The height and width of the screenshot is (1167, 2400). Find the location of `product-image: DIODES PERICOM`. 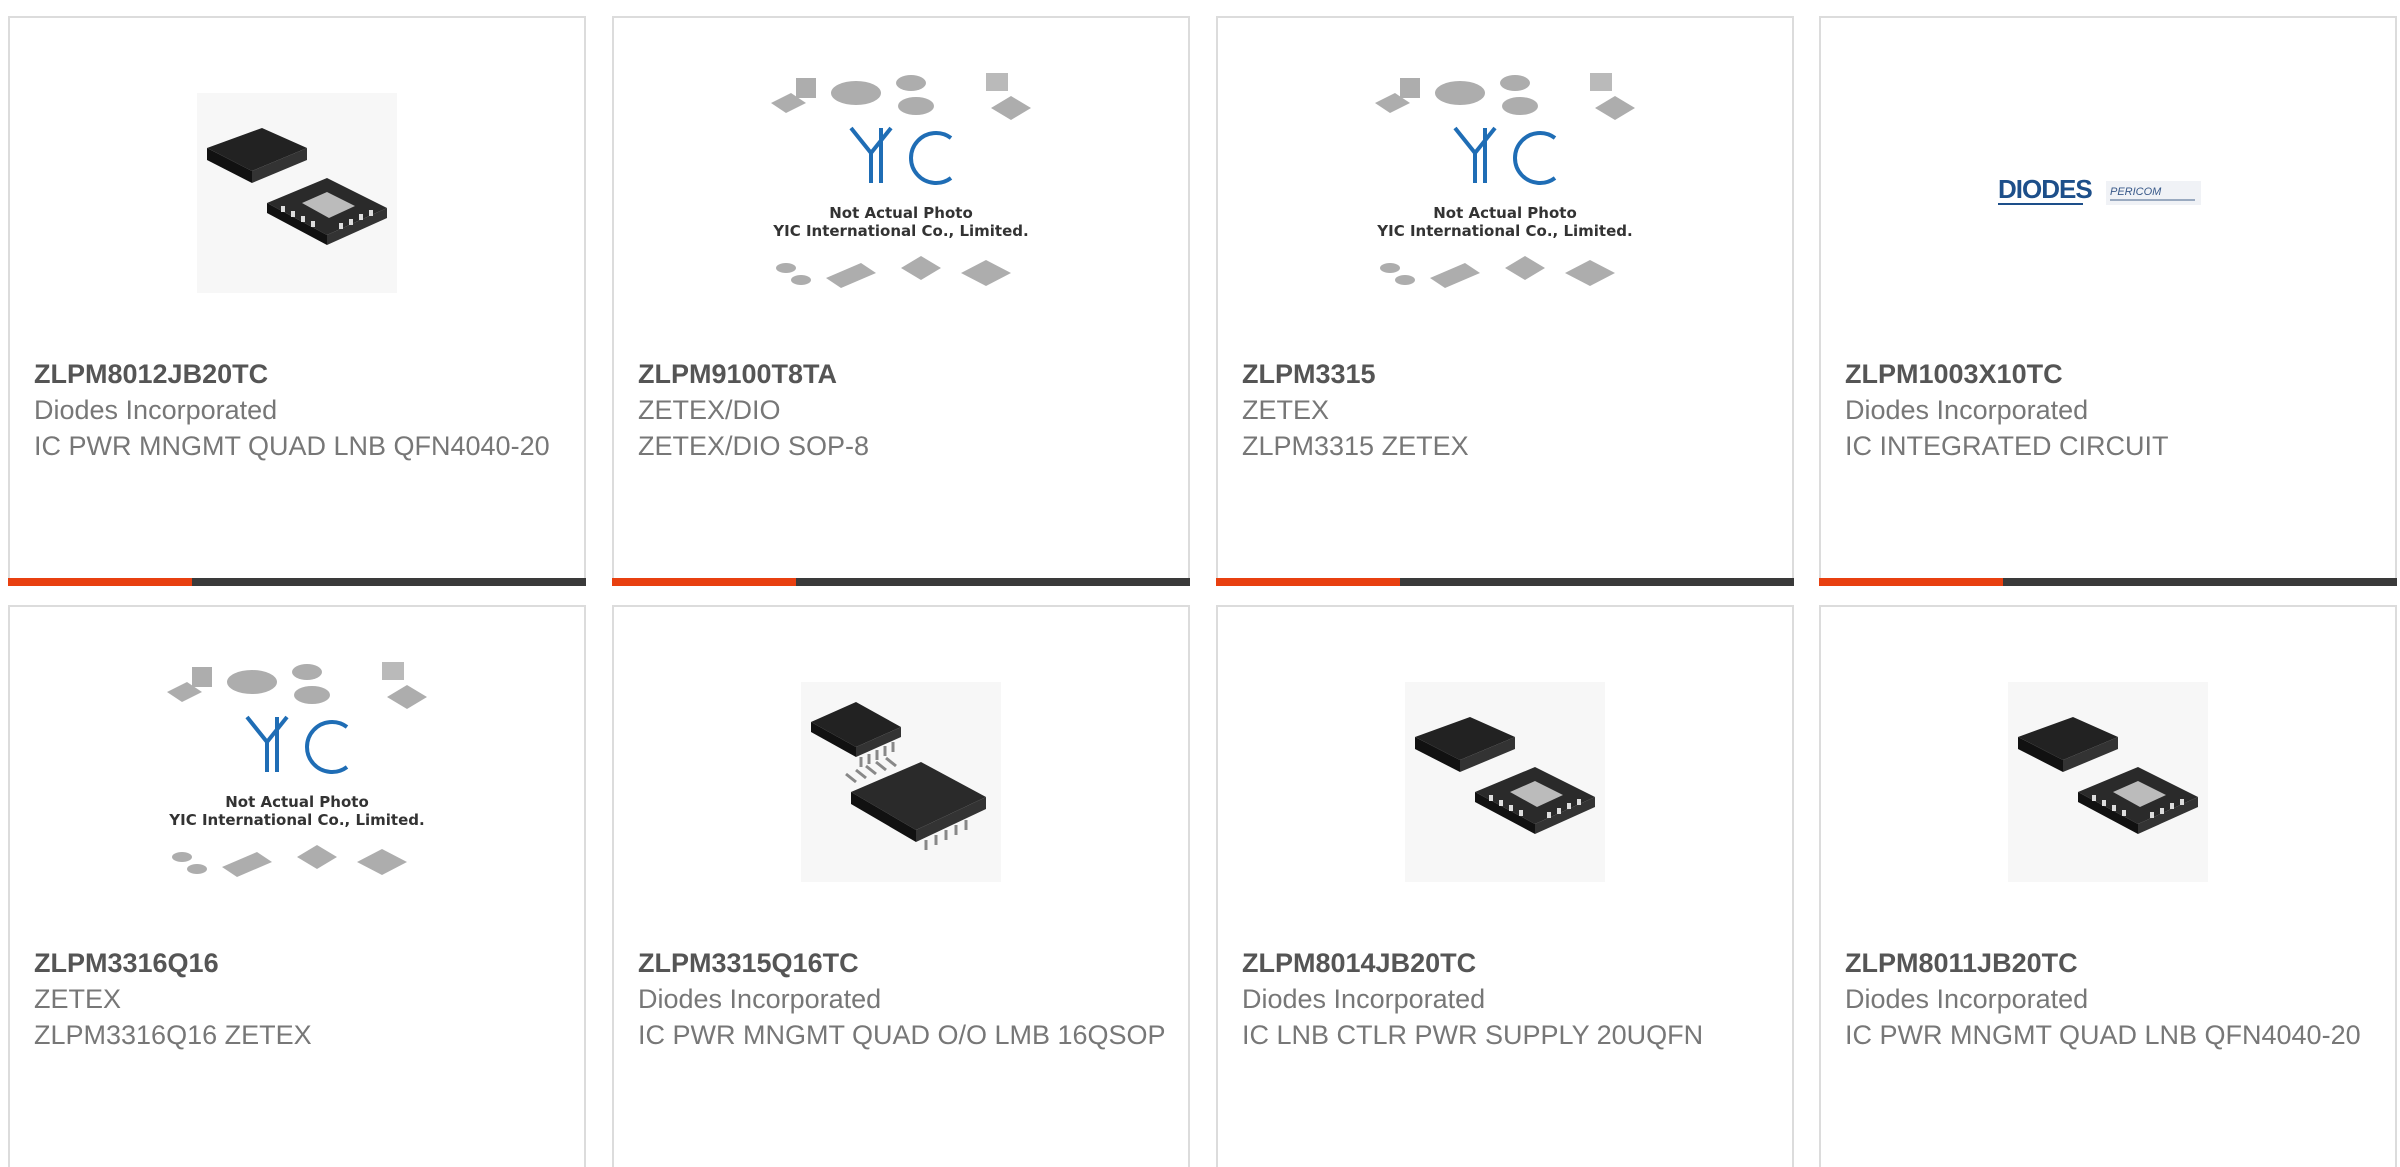

product-image: DIODES PERICOM is located at coordinates (2108, 193).